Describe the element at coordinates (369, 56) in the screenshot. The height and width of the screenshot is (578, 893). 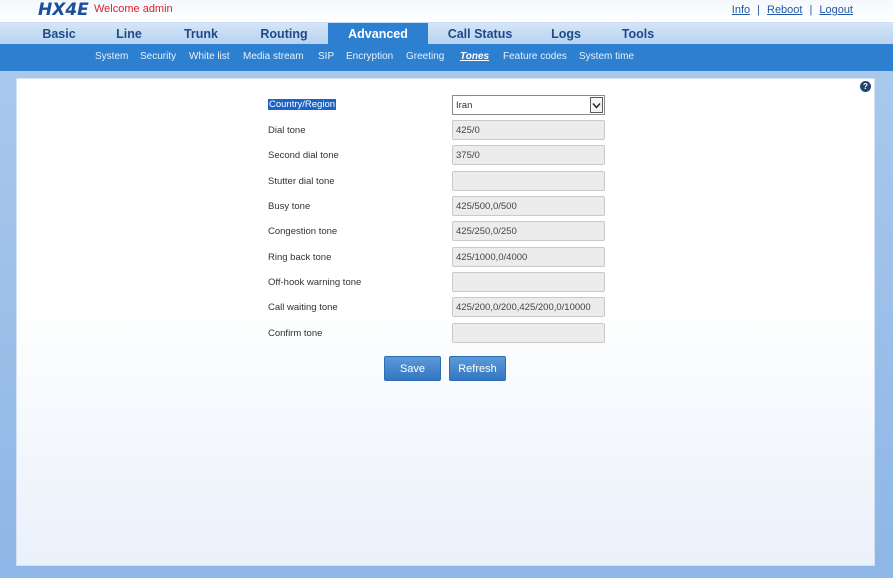
I see `subnav-encryption: Encryption` at that location.